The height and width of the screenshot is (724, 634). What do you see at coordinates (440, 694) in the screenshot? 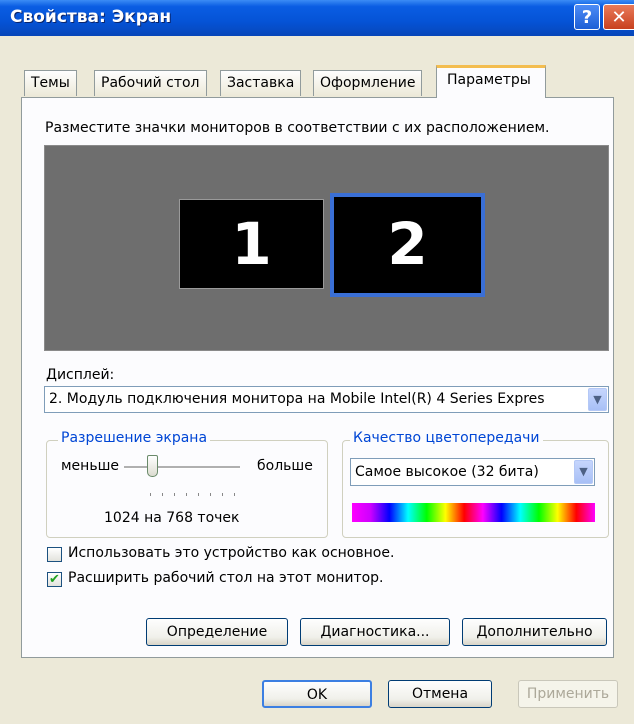
I see `cancel-button: Отмена` at bounding box center [440, 694].